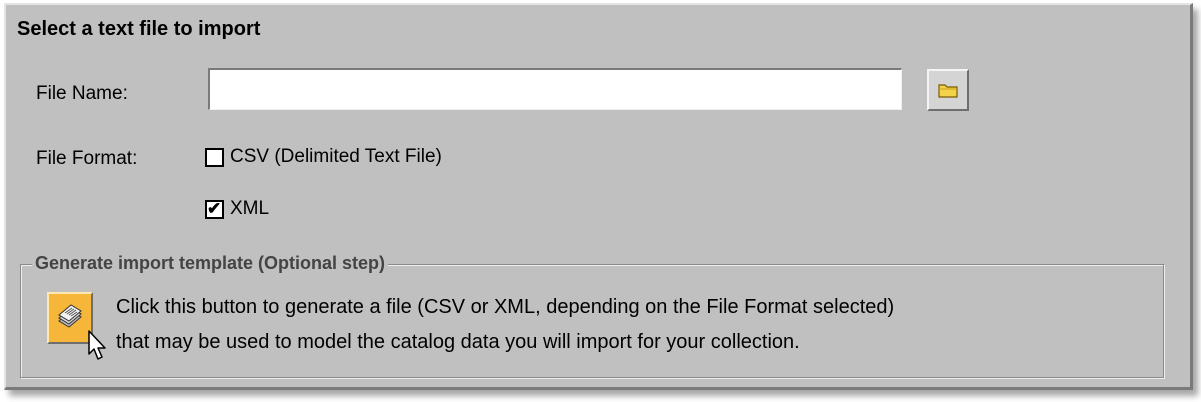 The image size is (1201, 402). What do you see at coordinates (250, 208) in the screenshot?
I see `xml-option-label: XML` at bounding box center [250, 208].